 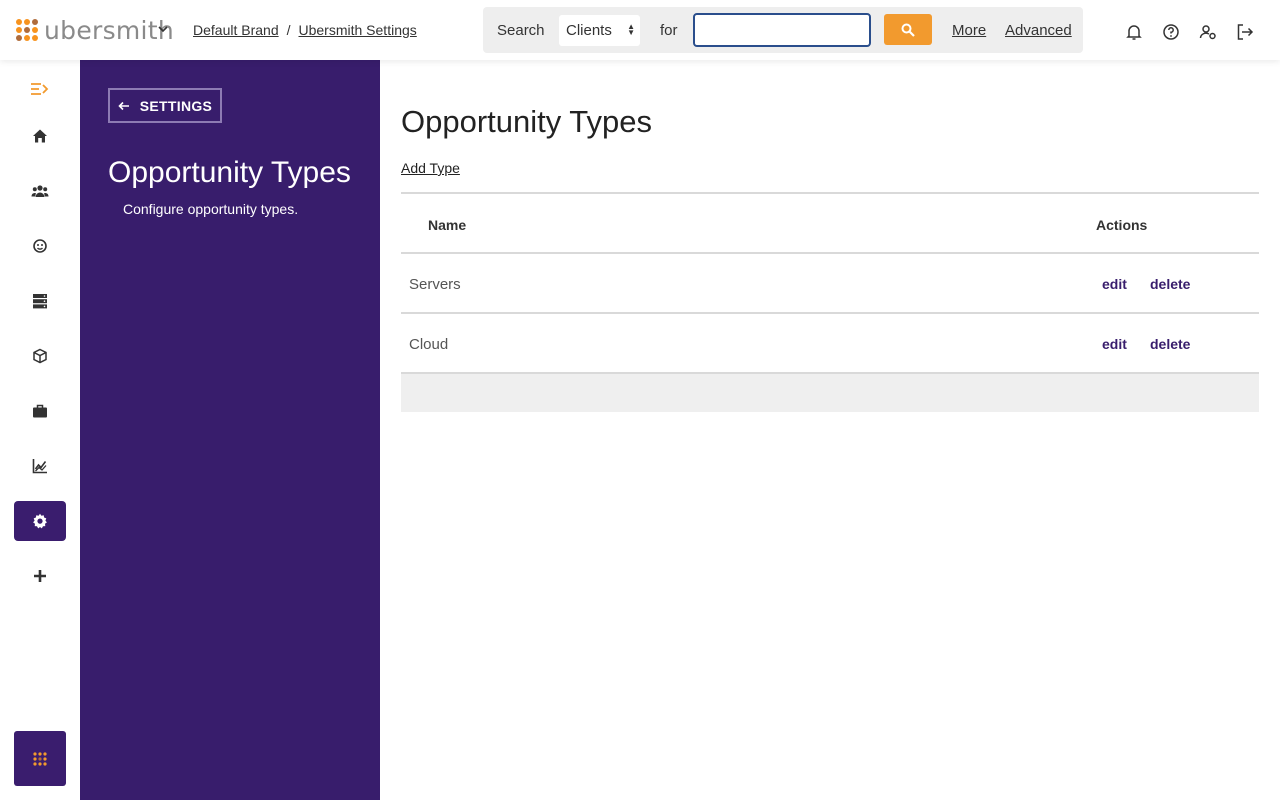 What do you see at coordinates (669, 30) in the screenshot?
I see `for-label: for` at bounding box center [669, 30].